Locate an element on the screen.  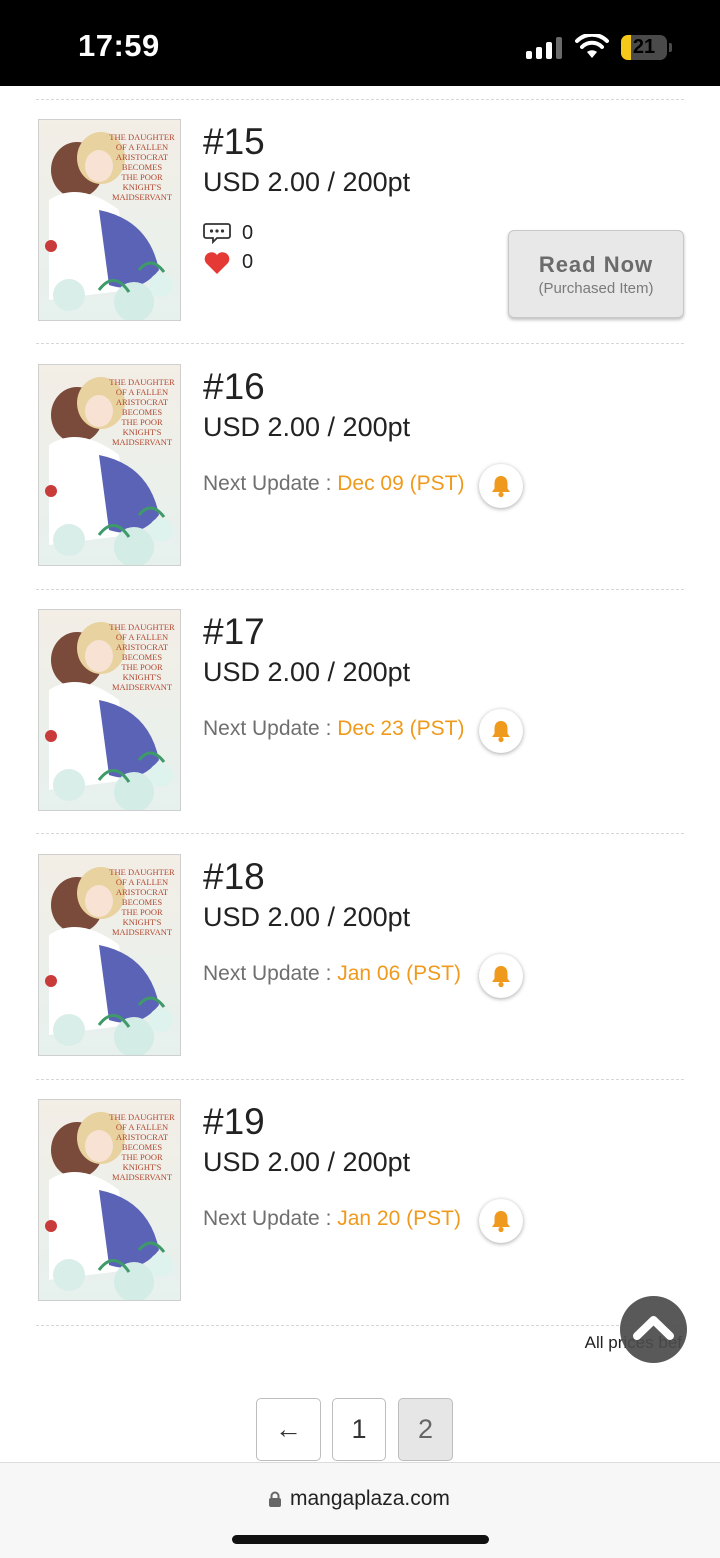
battery-tip is located at coordinates (670, 47).